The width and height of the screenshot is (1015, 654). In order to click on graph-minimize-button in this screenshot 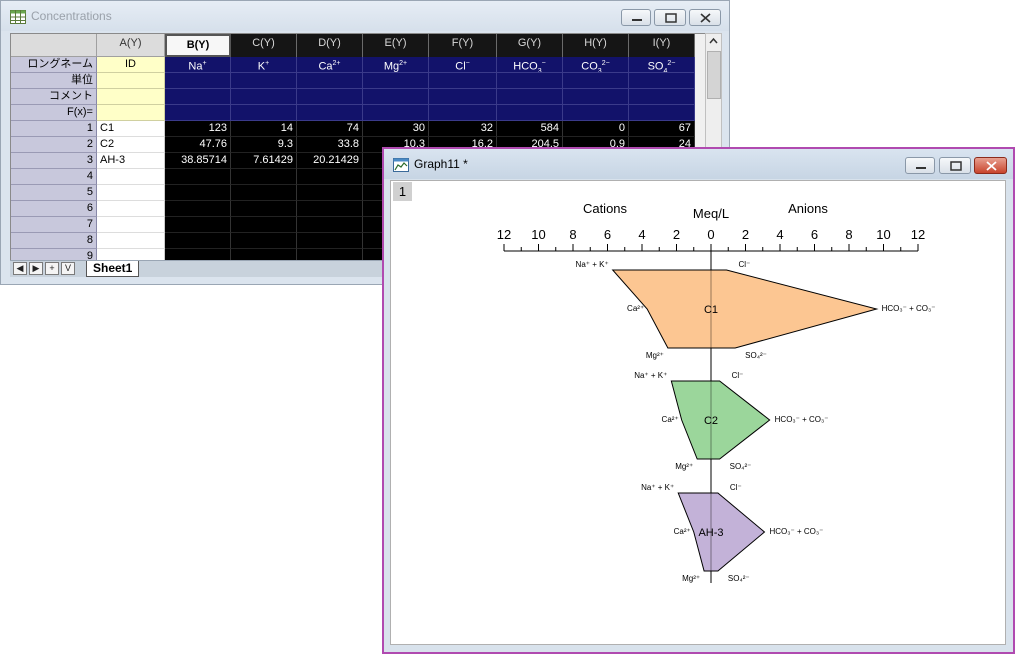, I will do `click(920, 165)`.